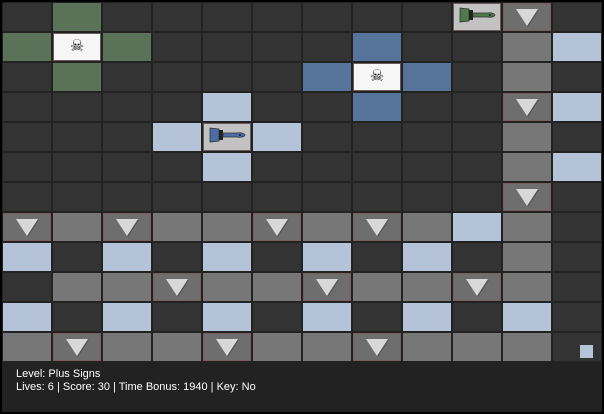 The width and height of the screenshot is (604, 414). I want to click on cell-empty-r6c8, so click(427, 197).